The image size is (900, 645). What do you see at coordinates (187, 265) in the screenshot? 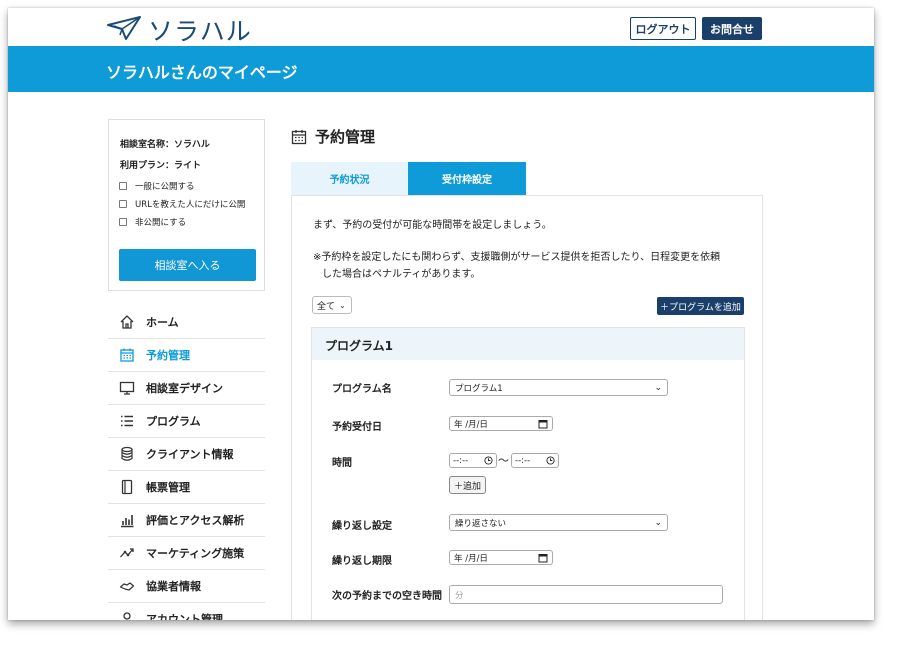
I see `enter-room-button: 相談室へ入る` at bounding box center [187, 265].